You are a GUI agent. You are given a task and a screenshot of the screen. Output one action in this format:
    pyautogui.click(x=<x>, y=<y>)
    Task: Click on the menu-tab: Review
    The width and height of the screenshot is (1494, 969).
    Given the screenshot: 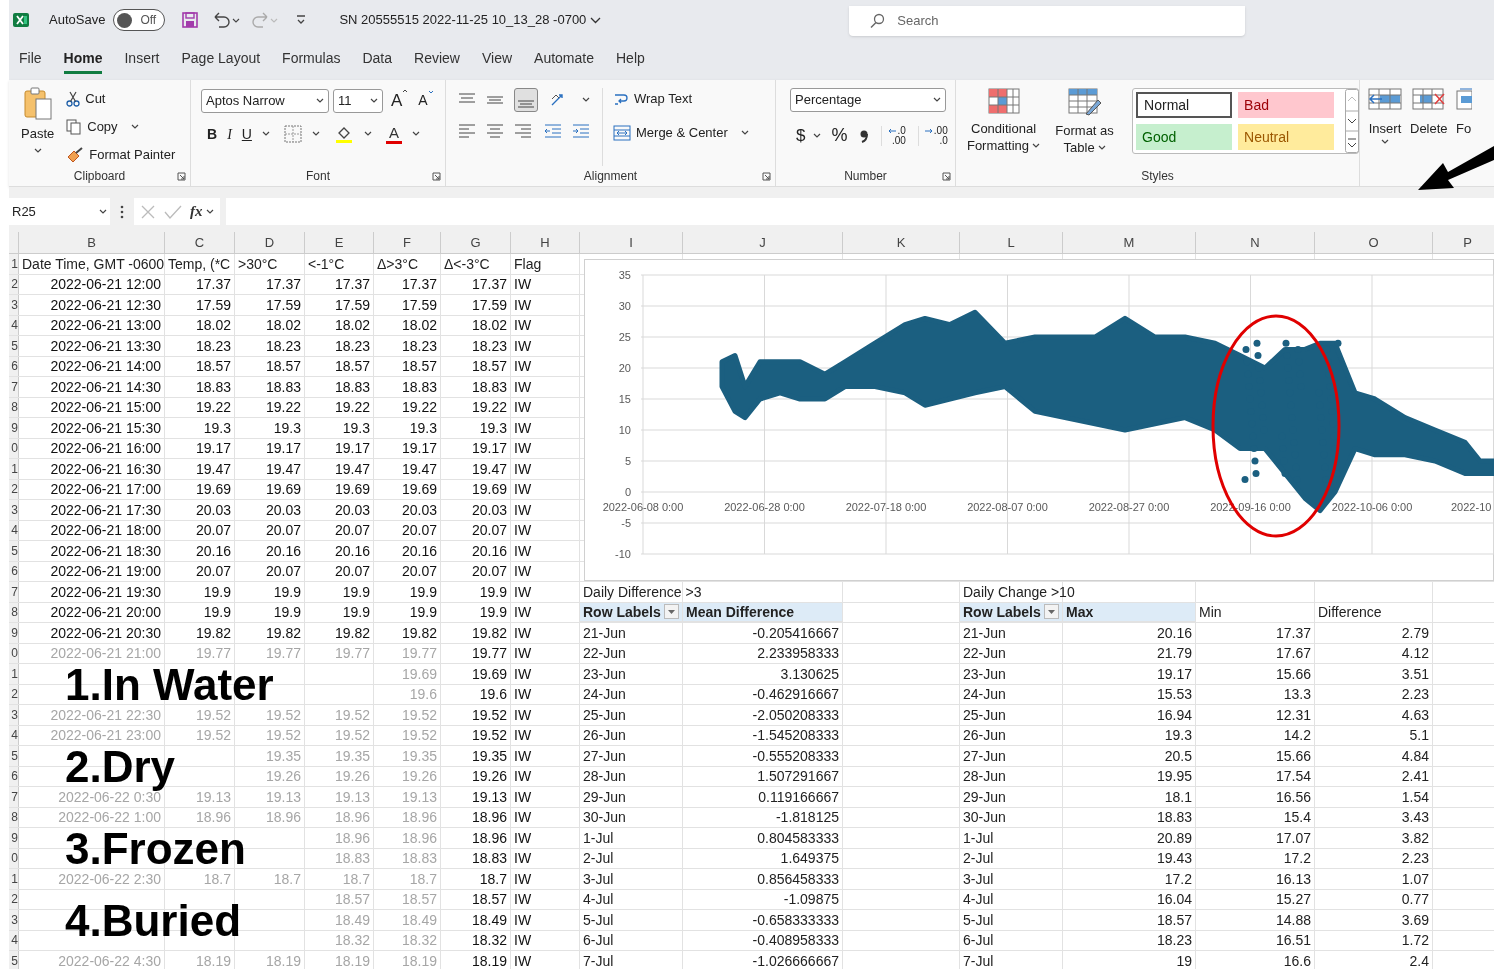 What is the action you would take?
    pyautogui.click(x=437, y=61)
    